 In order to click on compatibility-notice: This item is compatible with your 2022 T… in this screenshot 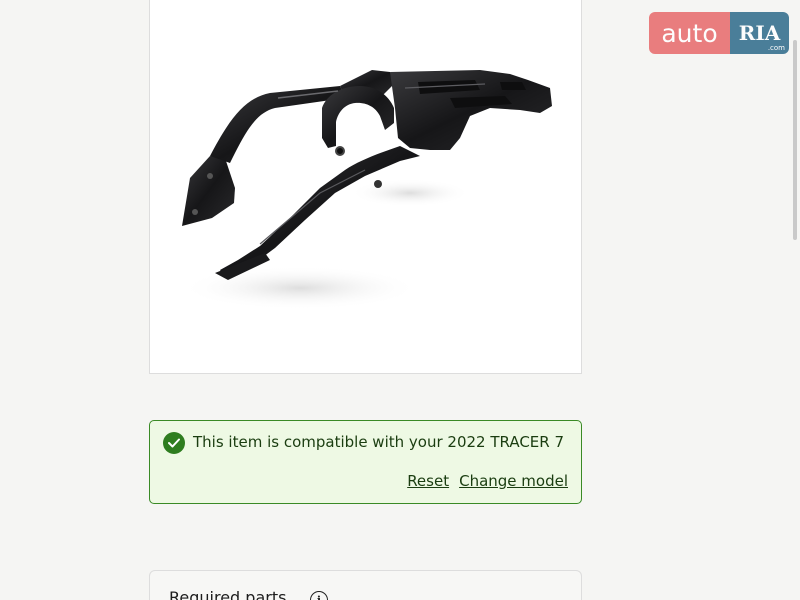, I will do `click(365, 462)`.